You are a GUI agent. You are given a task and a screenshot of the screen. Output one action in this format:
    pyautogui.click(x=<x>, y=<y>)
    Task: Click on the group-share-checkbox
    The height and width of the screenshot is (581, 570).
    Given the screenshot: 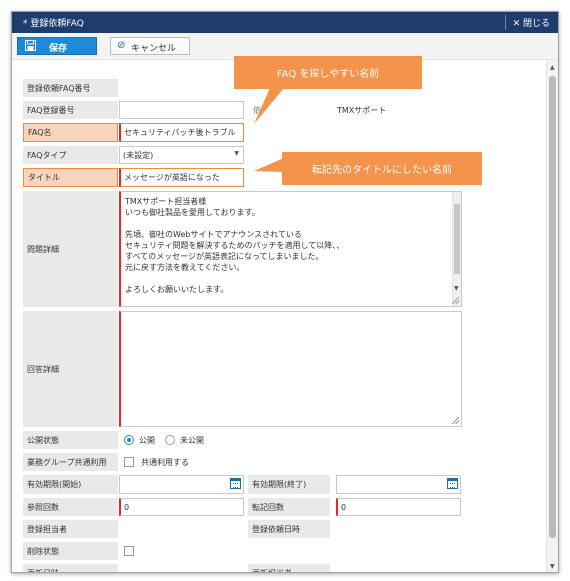 What is the action you would take?
    pyautogui.click(x=129, y=462)
    